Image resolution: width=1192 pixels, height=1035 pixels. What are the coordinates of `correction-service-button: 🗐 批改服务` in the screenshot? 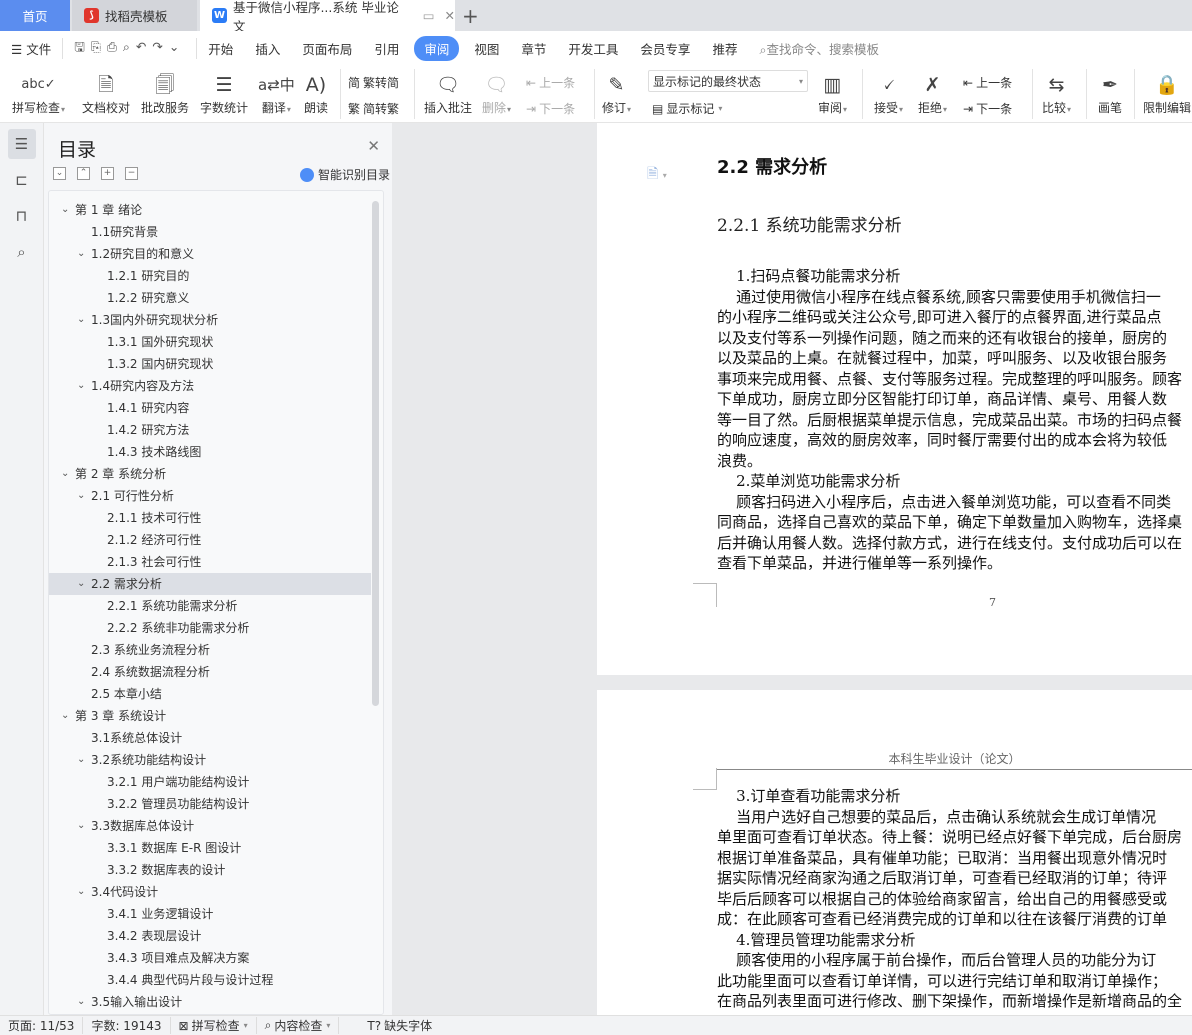 It's located at (165, 93).